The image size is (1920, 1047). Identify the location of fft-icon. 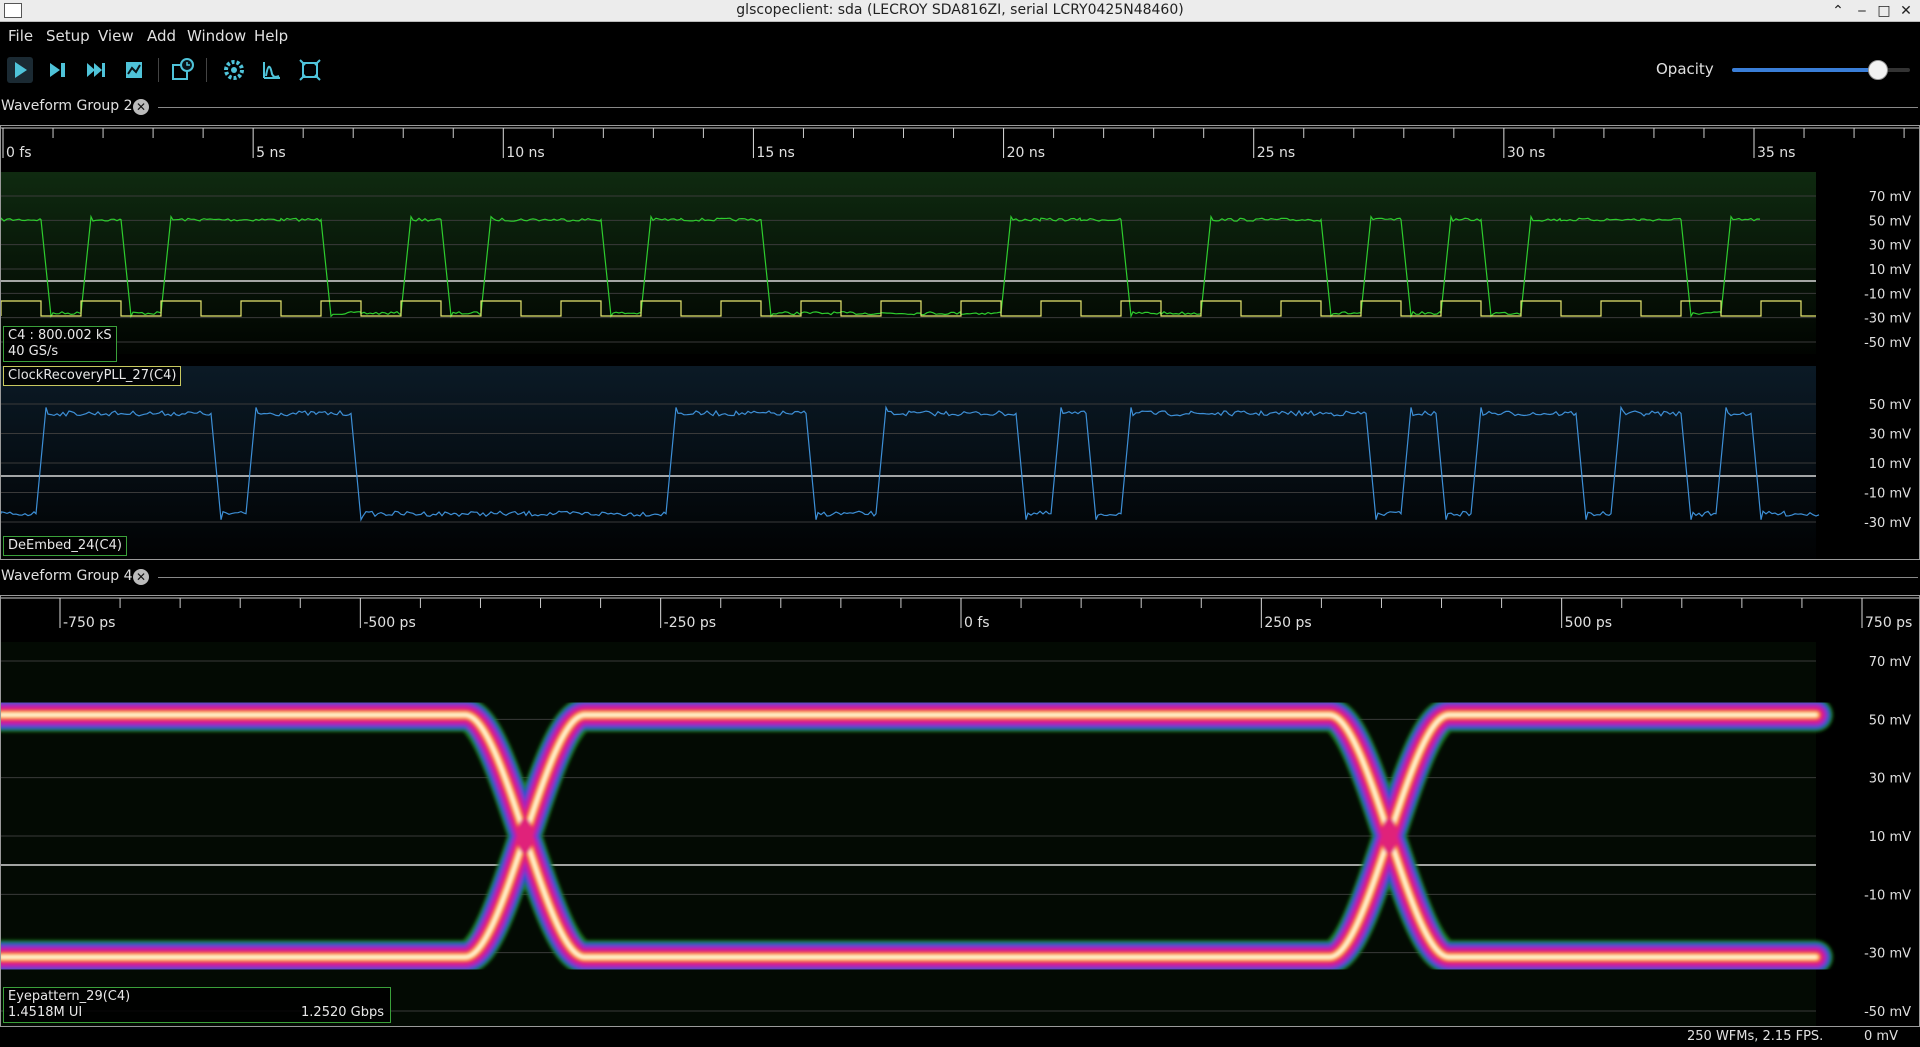
(271, 70).